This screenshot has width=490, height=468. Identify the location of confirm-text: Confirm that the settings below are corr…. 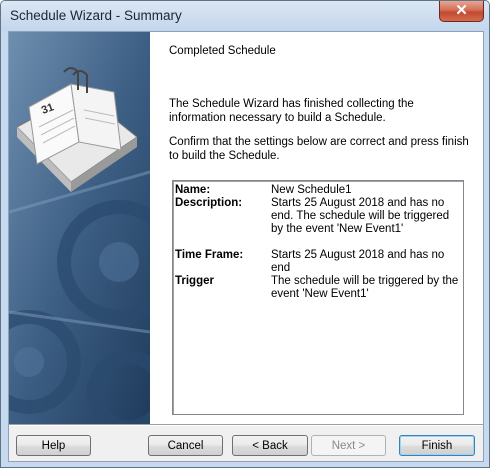
(319, 149).